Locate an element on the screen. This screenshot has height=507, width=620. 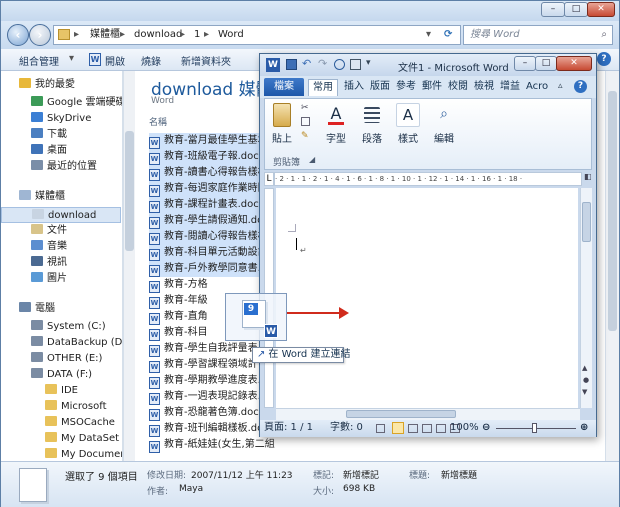
word-vertical-scrollbar: ▲ ● ▼ is located at coordinates (586, 298).